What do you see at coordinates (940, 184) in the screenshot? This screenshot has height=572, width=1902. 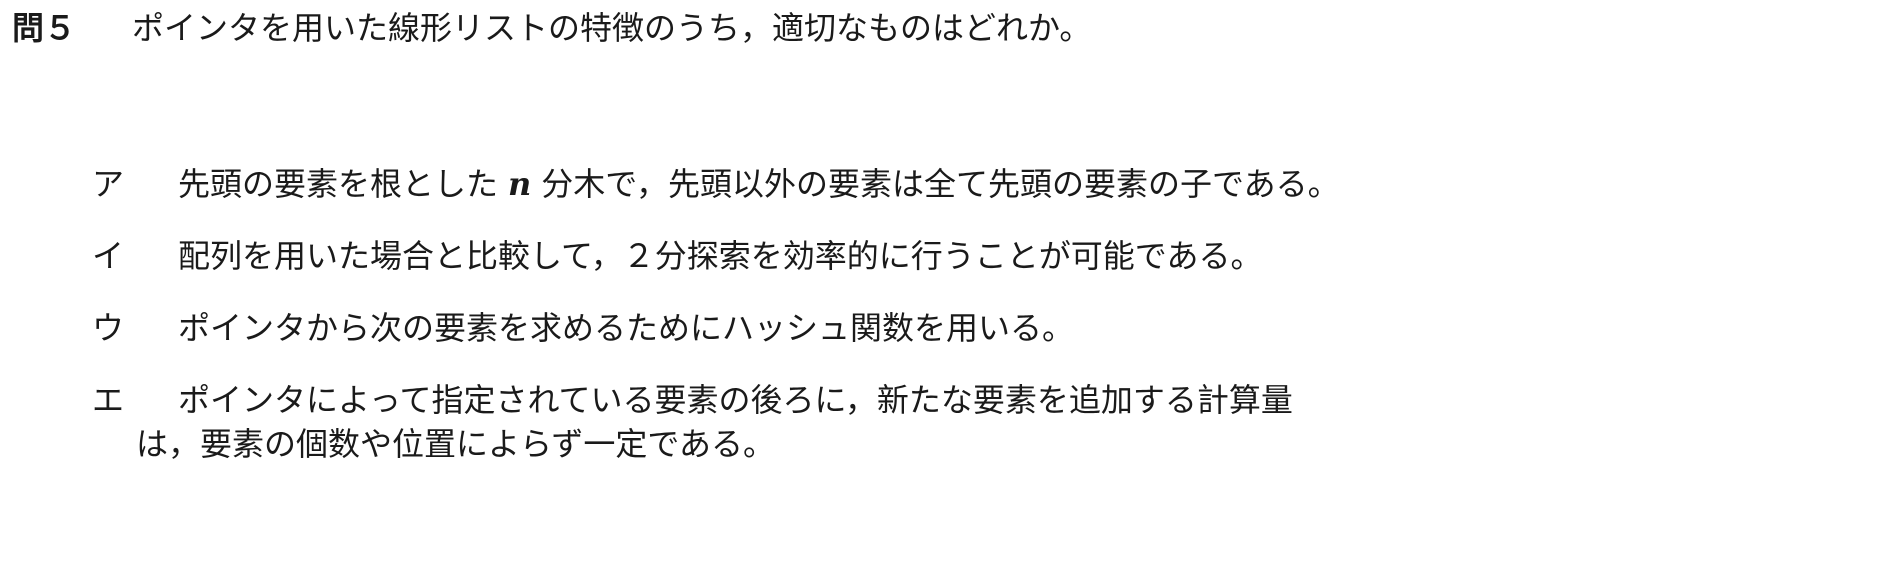 I see `choice-a-text-after: 分木で，先頭以外の要素は全て先頭の要素の子である。` at bounding box center [940, 184].